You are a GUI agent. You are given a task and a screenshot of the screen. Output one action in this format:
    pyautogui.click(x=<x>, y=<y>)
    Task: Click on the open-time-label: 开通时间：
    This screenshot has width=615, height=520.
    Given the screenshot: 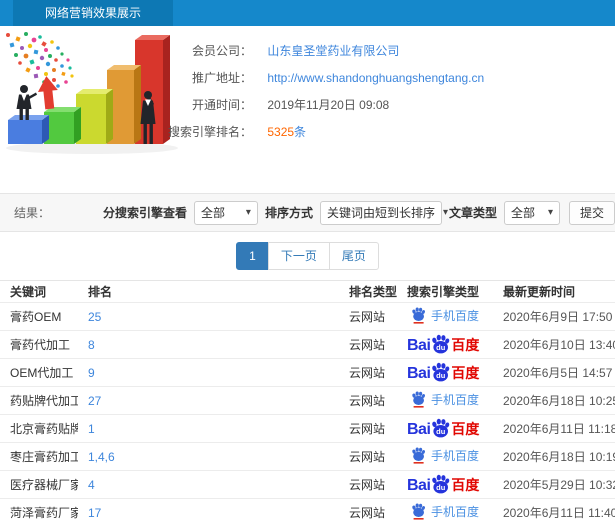 What is the action you would take?
    pyautogui.click(x=221, y=105)
    